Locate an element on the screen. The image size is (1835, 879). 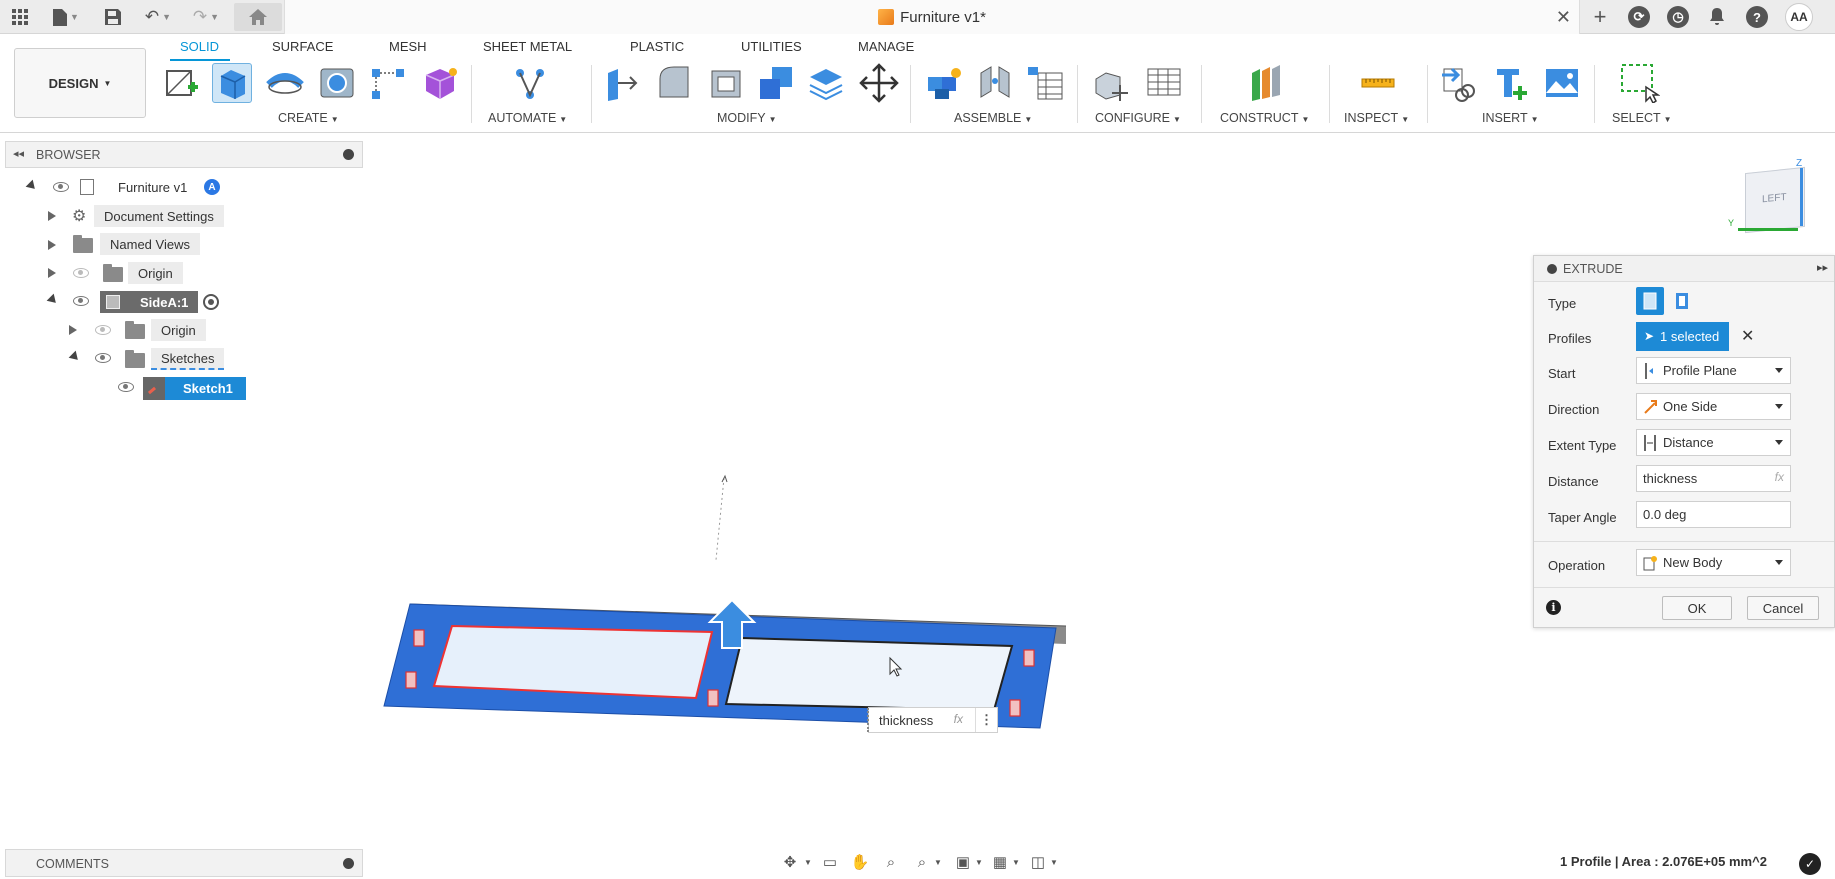
tab-mesh: MESH is located at coordinates (408, 46).